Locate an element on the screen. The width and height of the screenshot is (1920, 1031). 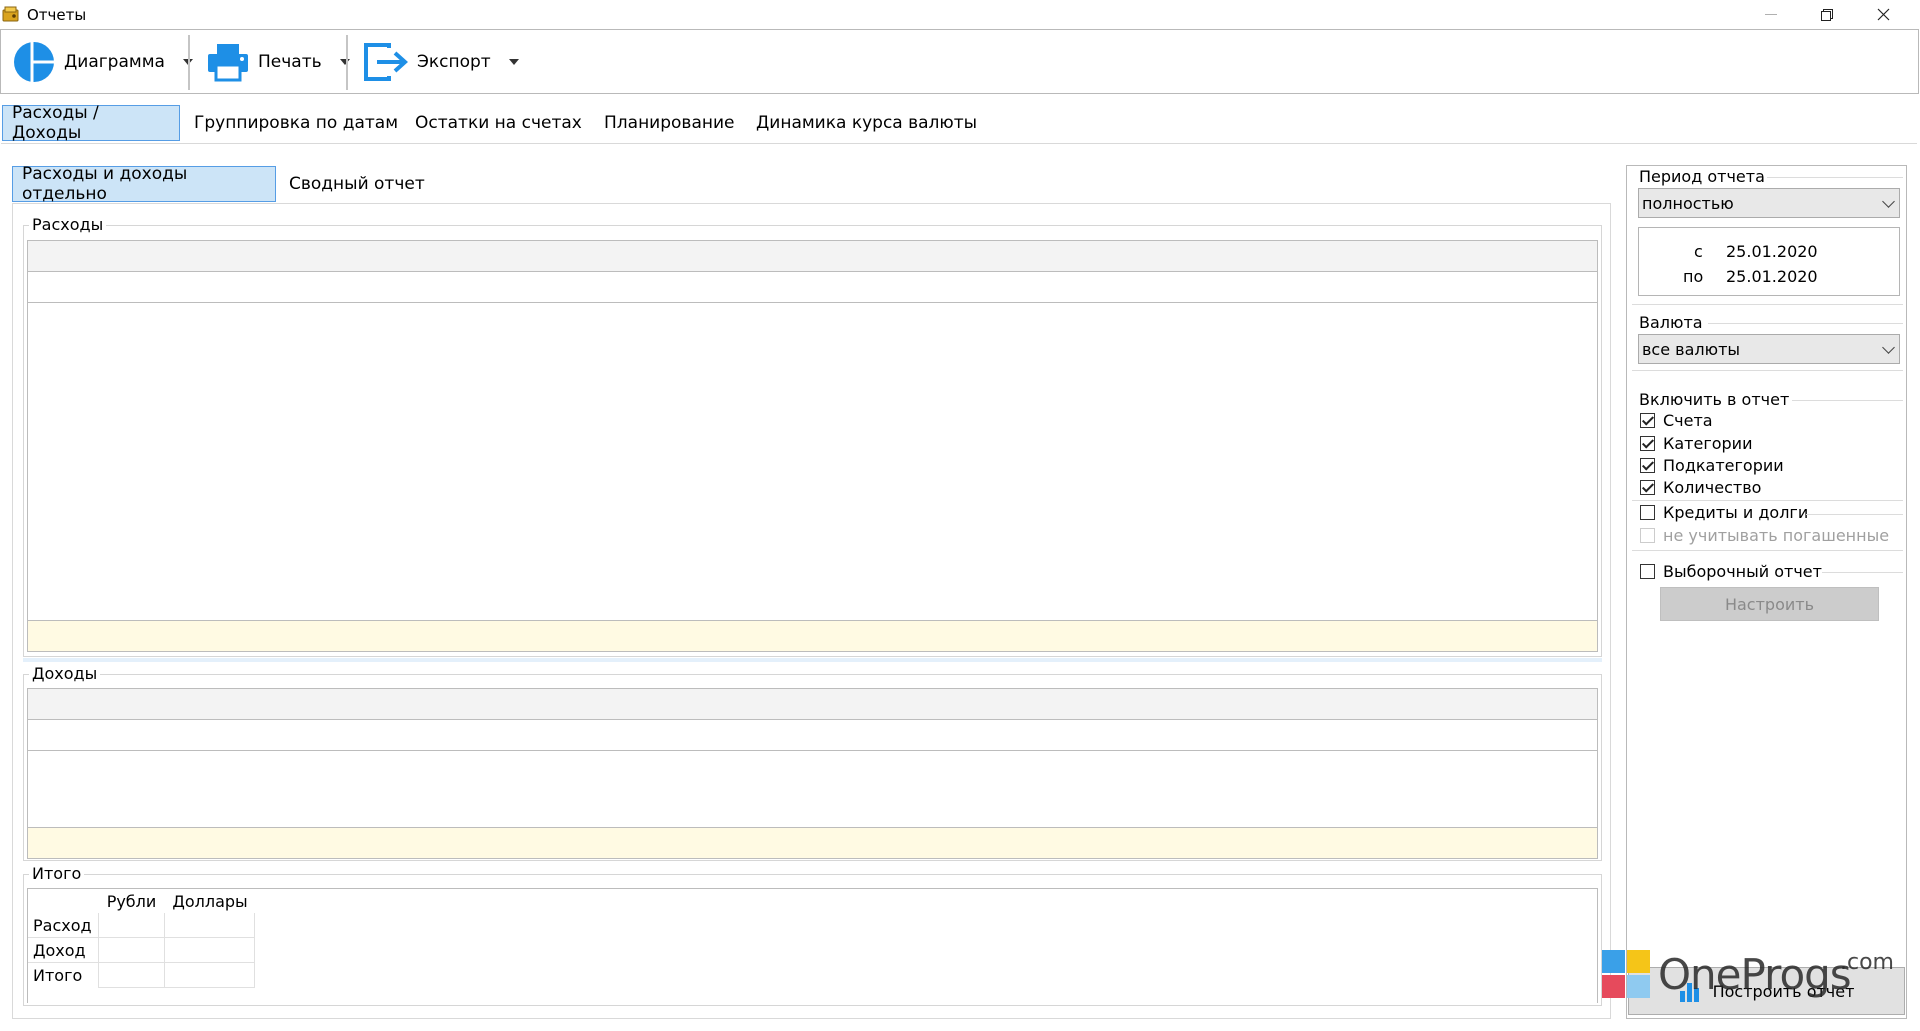
tab-account-balances: Остатки на счетах is located at coordinates (498, 123).